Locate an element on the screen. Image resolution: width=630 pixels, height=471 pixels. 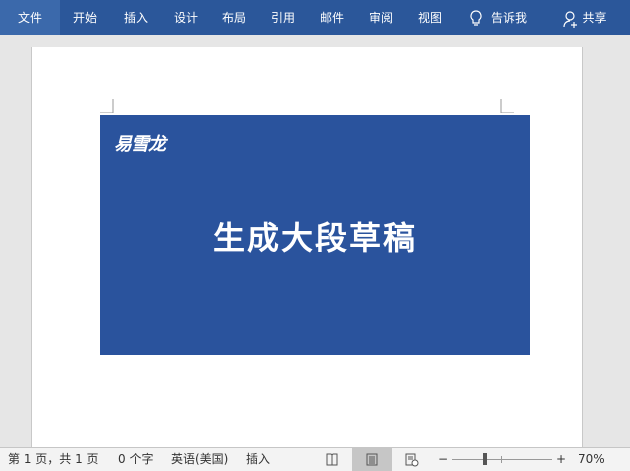
zoom-slider-thumb is located at coordinates (485, 459).